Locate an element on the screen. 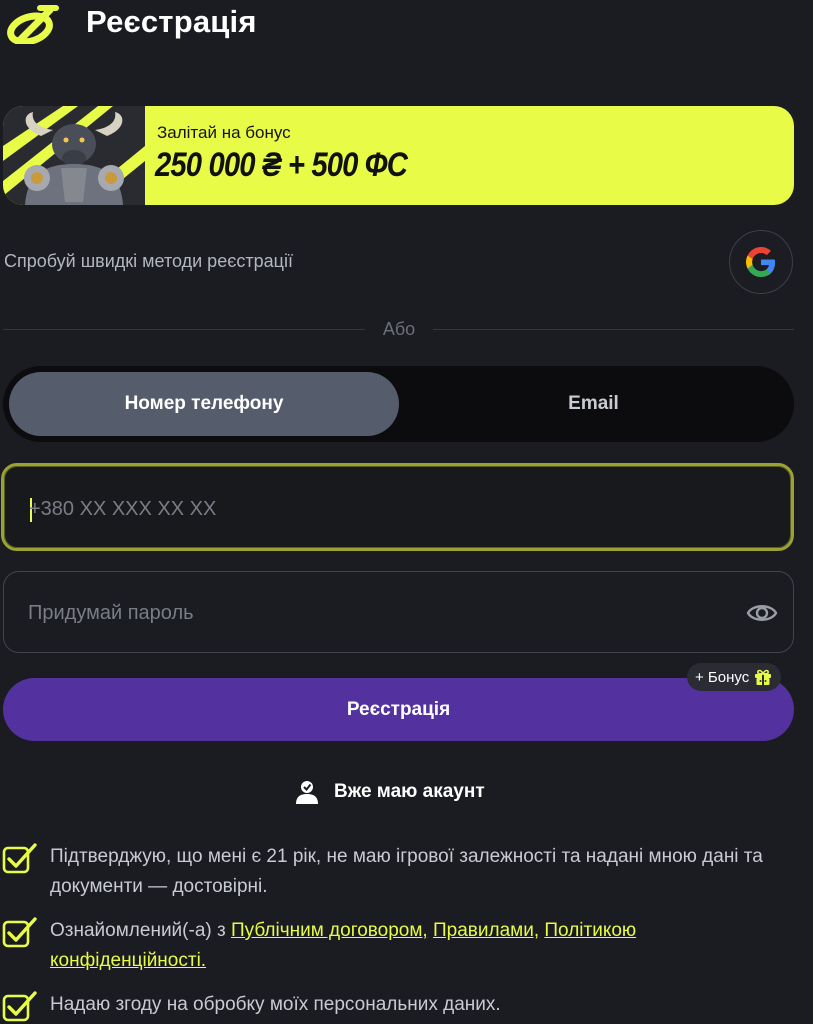 This screenshot has height=1024, width=813. bonus-badge-label: + Бонус is located at coordinates (722, 677).